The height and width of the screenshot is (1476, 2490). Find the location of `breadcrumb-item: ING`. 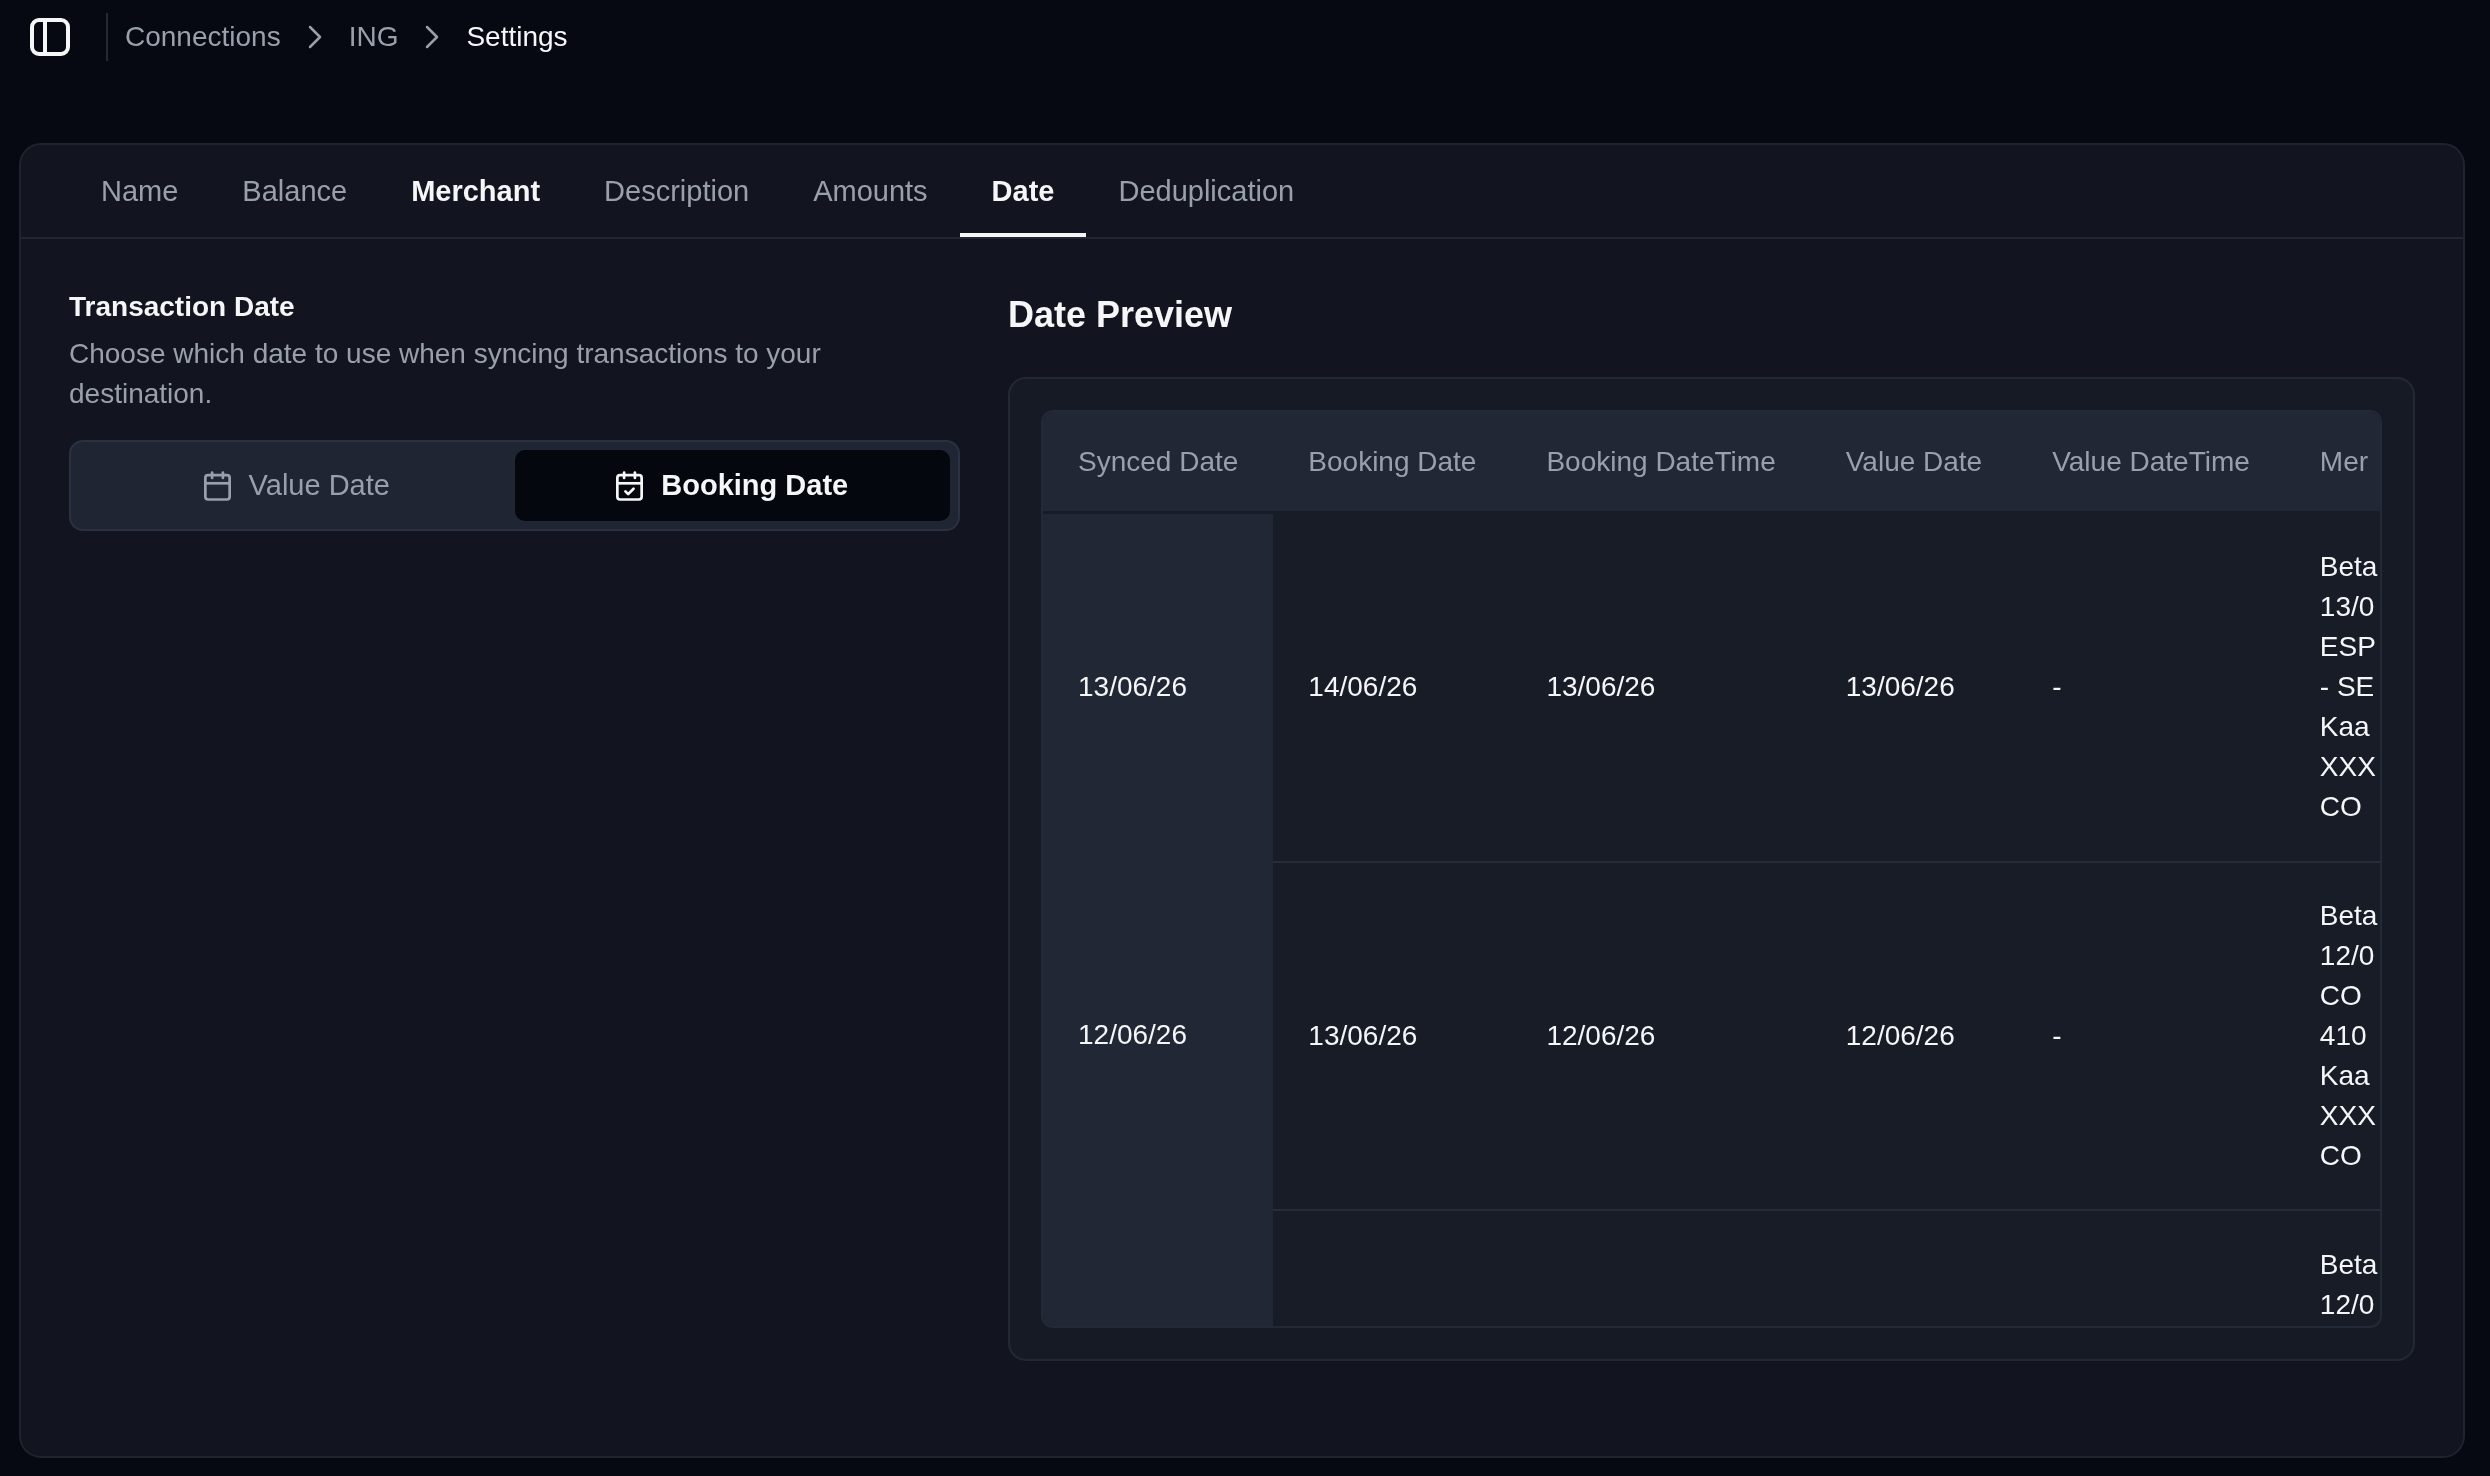

breadcrumb-item: ING is located at coordinates (373, 37).